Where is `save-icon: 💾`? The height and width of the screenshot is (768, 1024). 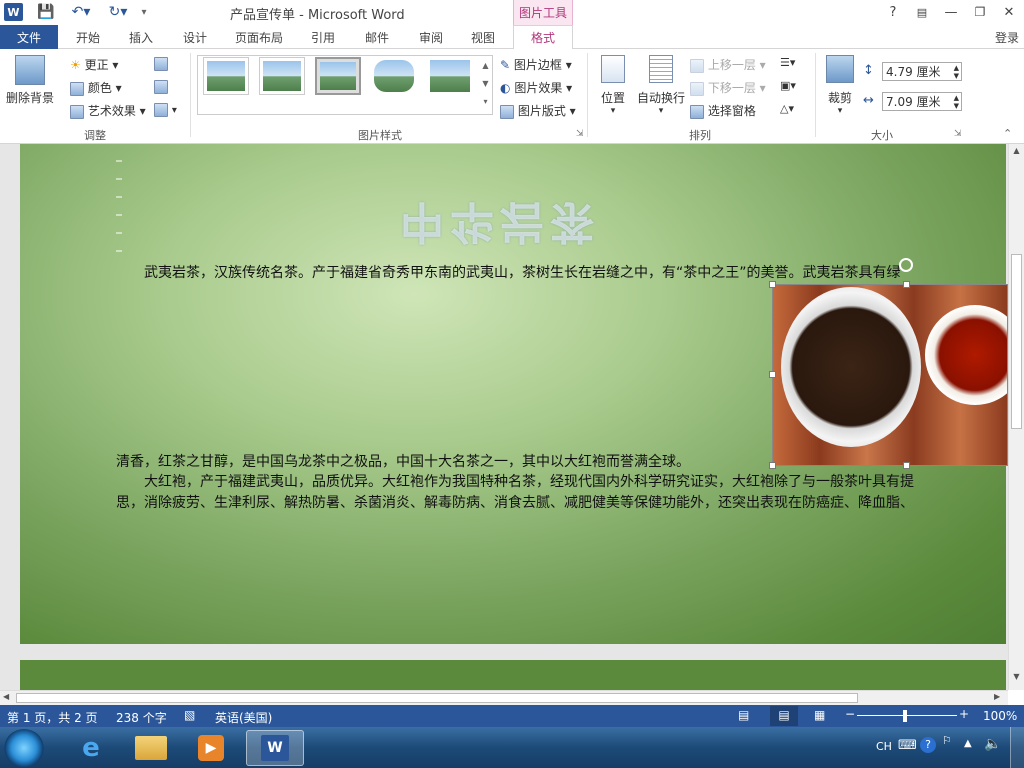 save-icon: 💾 is located at coordinates (46, 12).